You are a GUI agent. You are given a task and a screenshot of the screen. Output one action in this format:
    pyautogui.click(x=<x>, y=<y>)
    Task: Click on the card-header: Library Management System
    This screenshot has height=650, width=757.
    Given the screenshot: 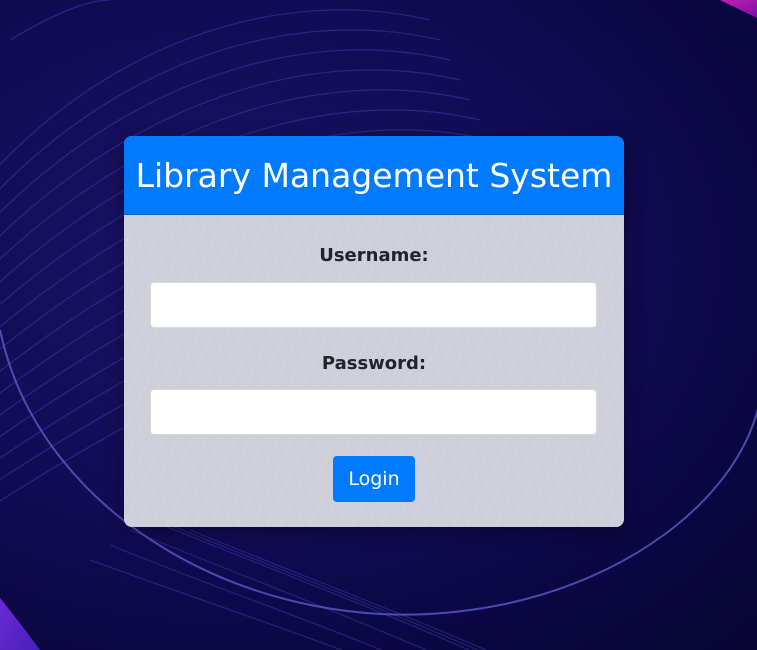 What is the action you would take?
    pyautogui.click(x=374, y=175)
    